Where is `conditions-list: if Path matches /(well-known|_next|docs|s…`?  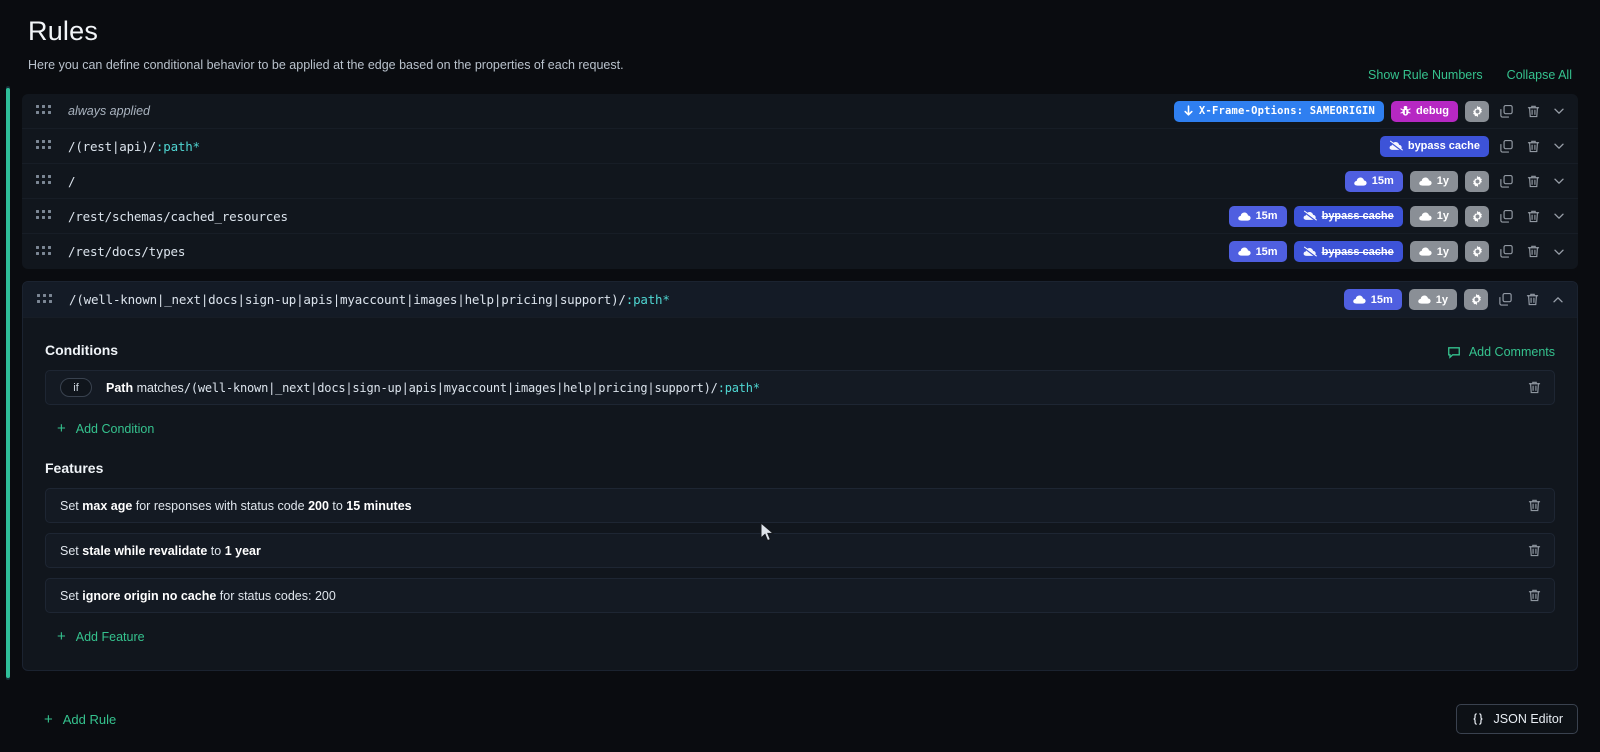 conditions-list: if Path matches /(well-known|_next|docs|s… is located at coordinates (800, 387).